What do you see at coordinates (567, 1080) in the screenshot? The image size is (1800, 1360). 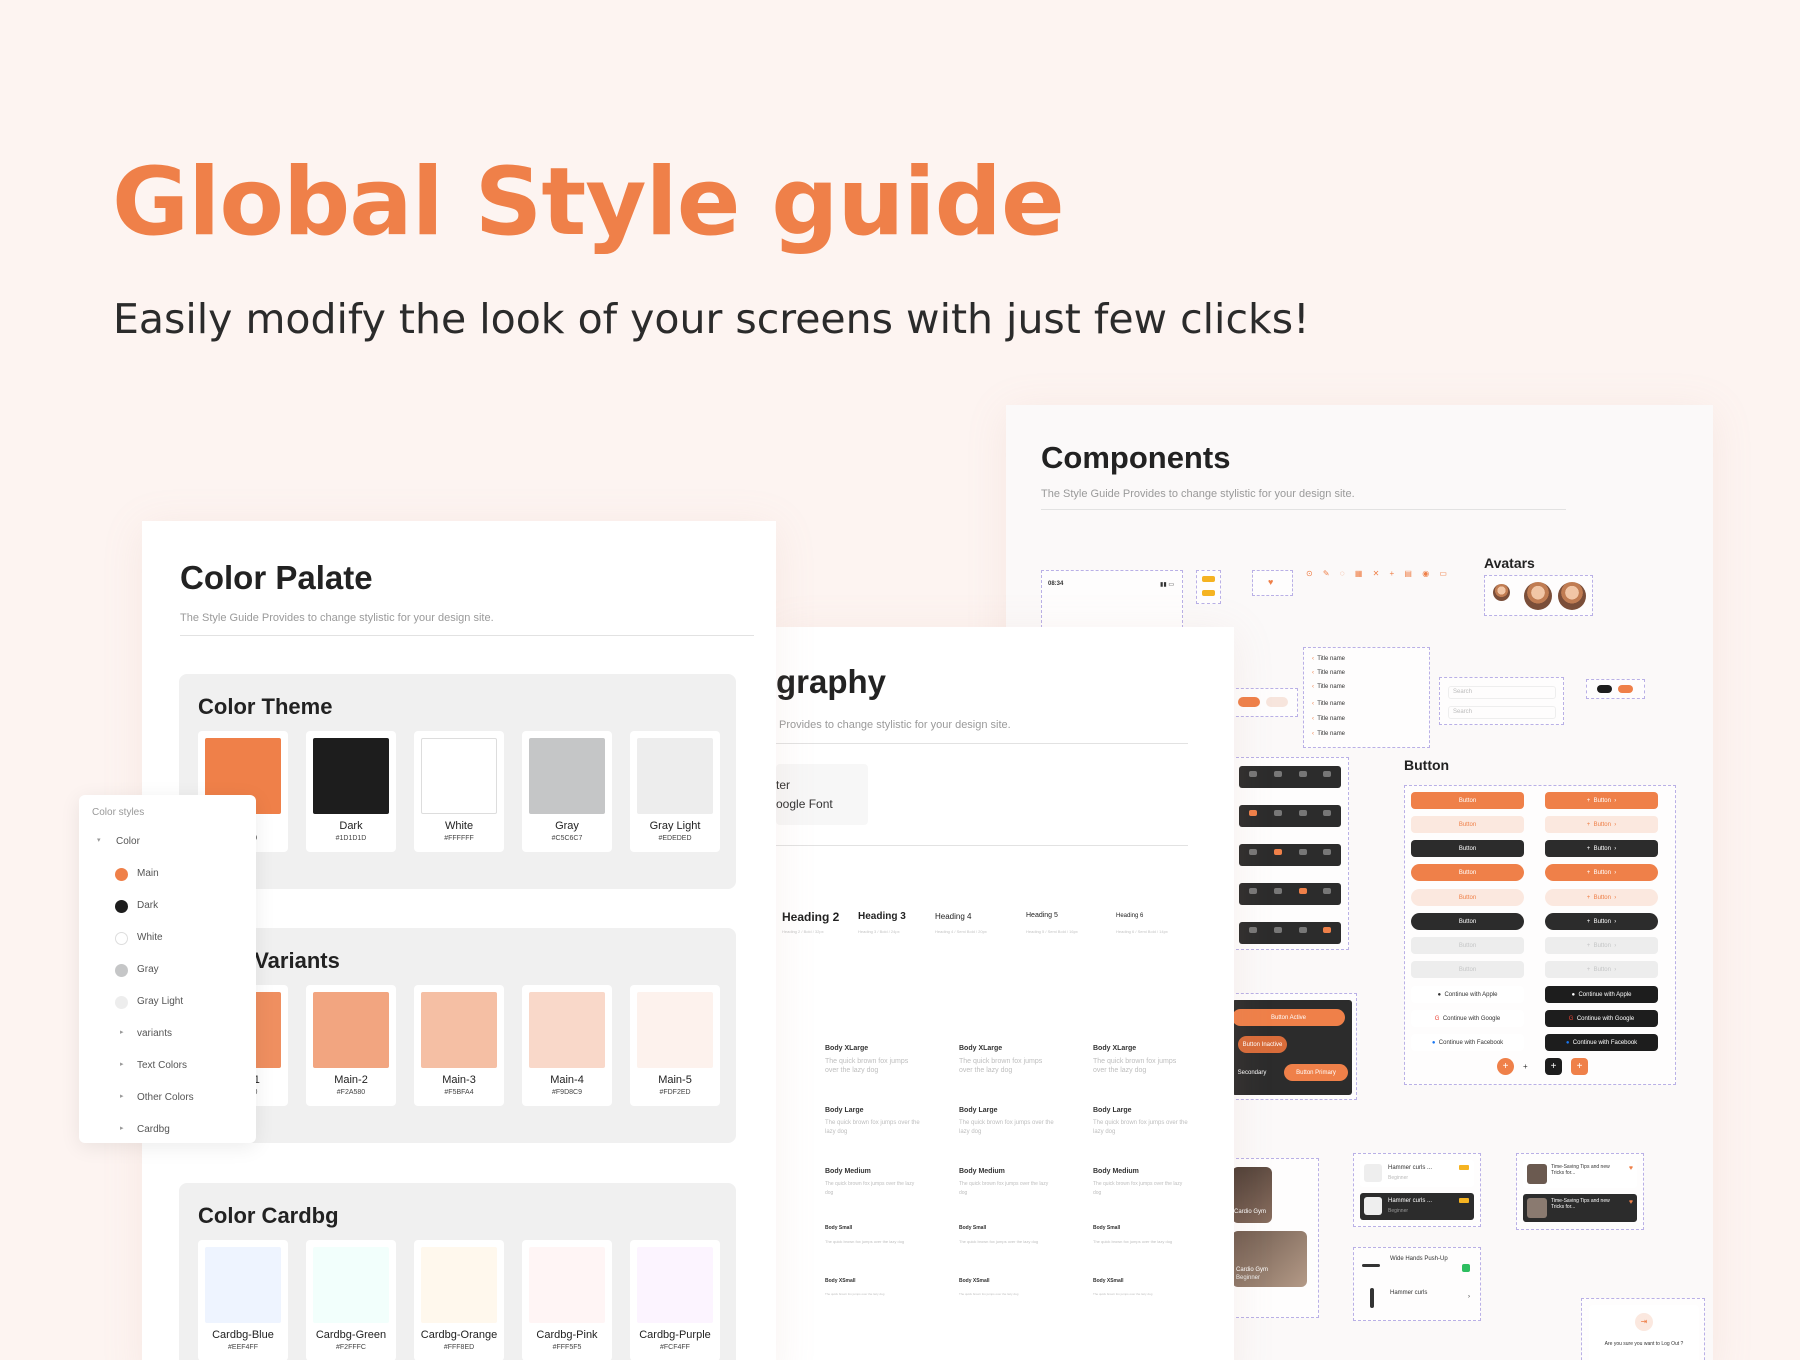 I see `swatch-name: Main-4` at bounding box center [567, 1080].